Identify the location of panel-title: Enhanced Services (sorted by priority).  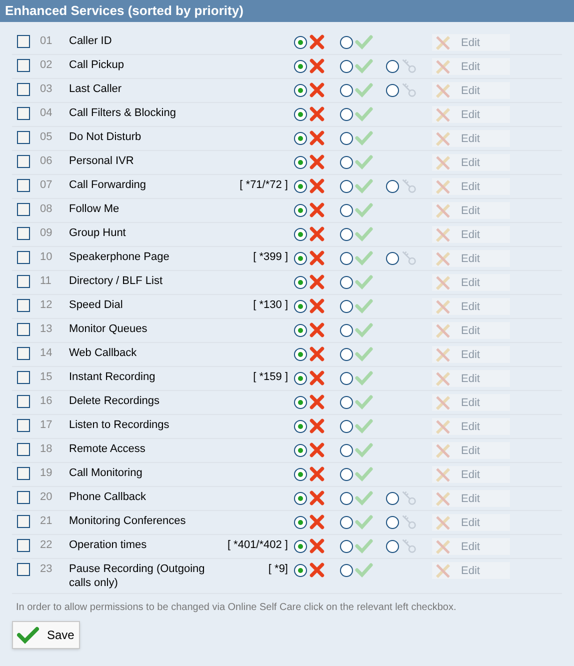
(287, 11).